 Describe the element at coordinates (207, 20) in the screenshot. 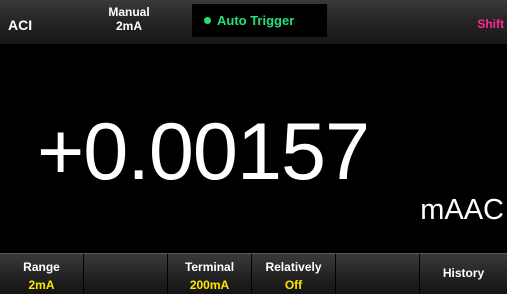

I see `trigger-indicator-icon` at that location.